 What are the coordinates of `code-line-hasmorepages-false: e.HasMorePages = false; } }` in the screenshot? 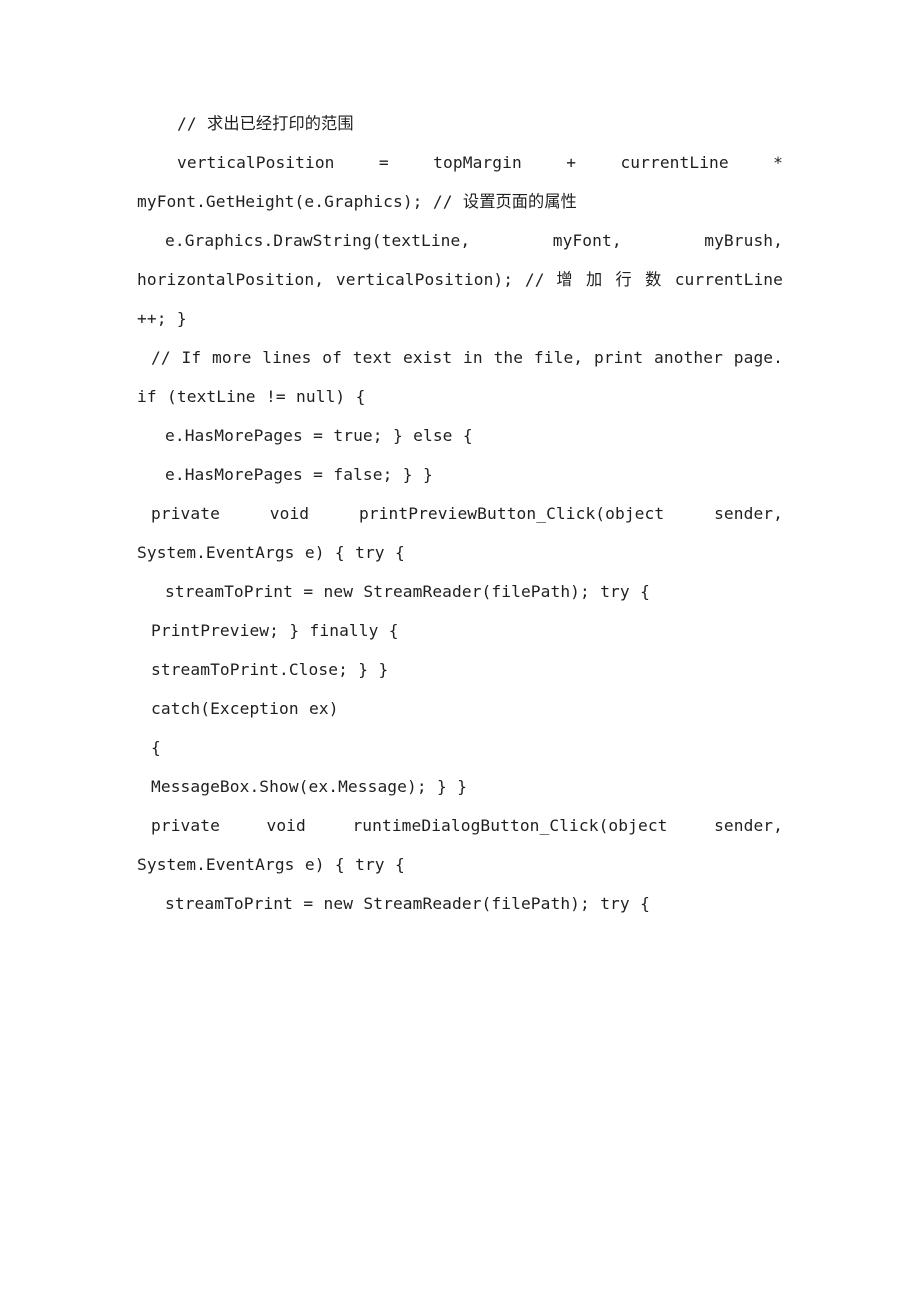 It's located at (299, 474).